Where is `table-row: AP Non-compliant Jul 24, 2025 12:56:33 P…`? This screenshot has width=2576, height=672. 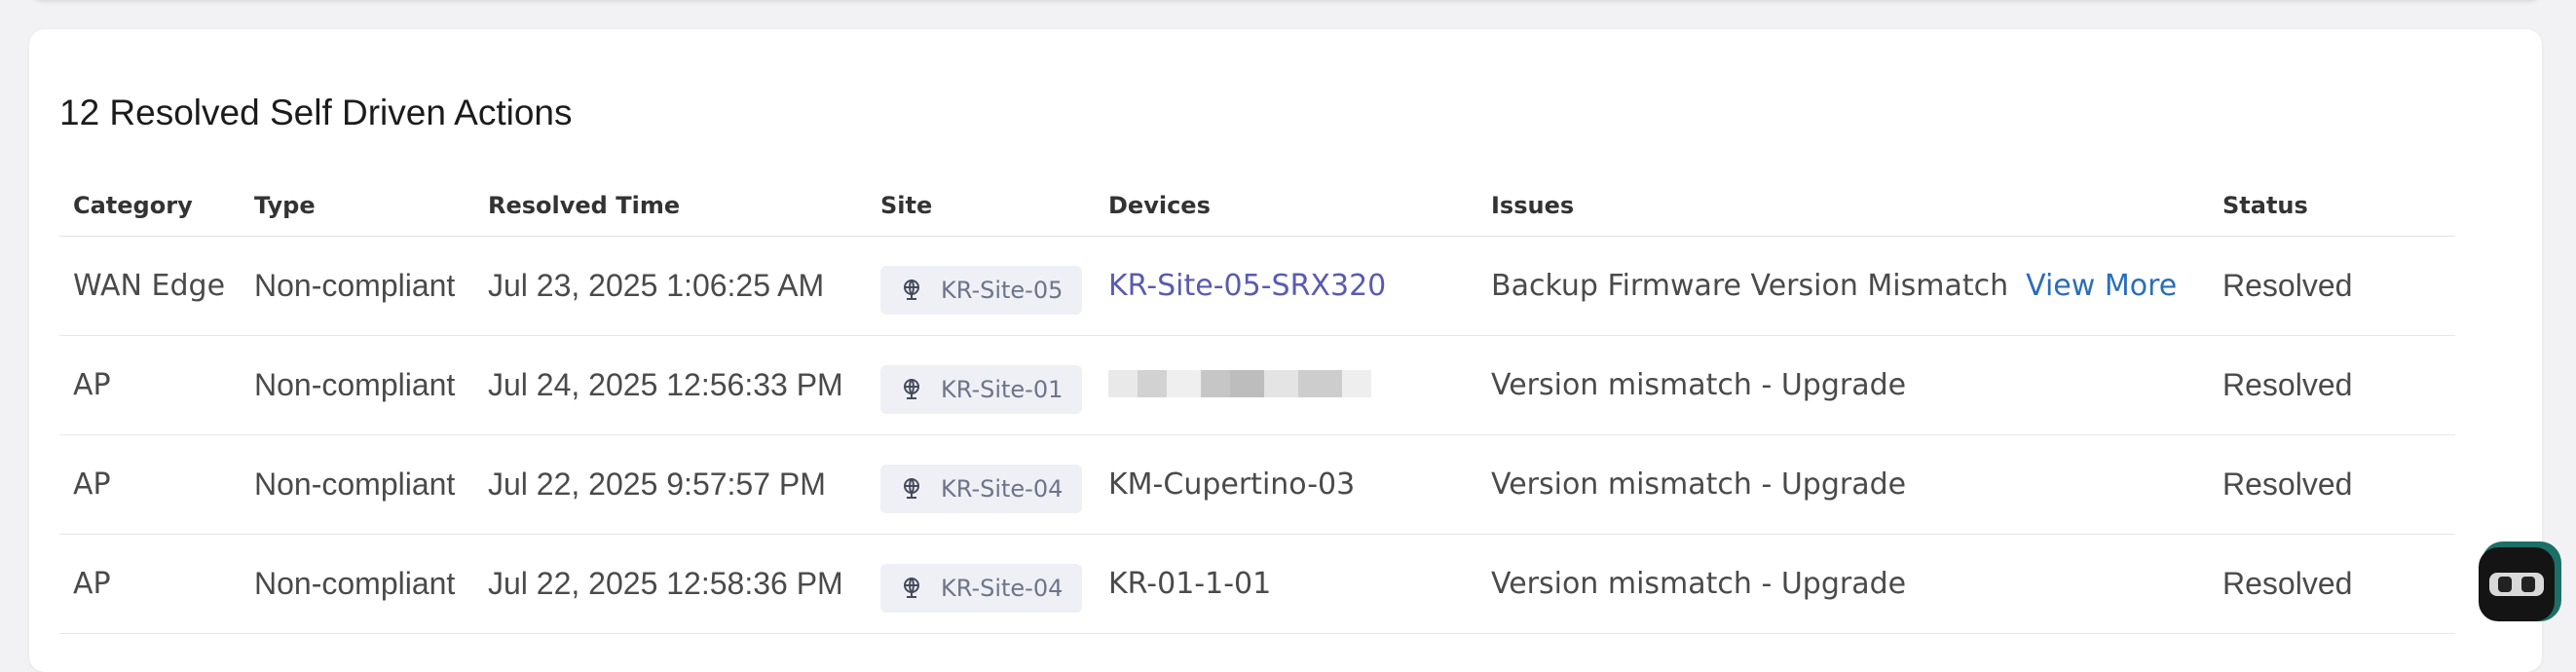 table-row: AP Non-compliant Jul 24, 2025 12:56:33 P… is located at coordinates (1257, 385).